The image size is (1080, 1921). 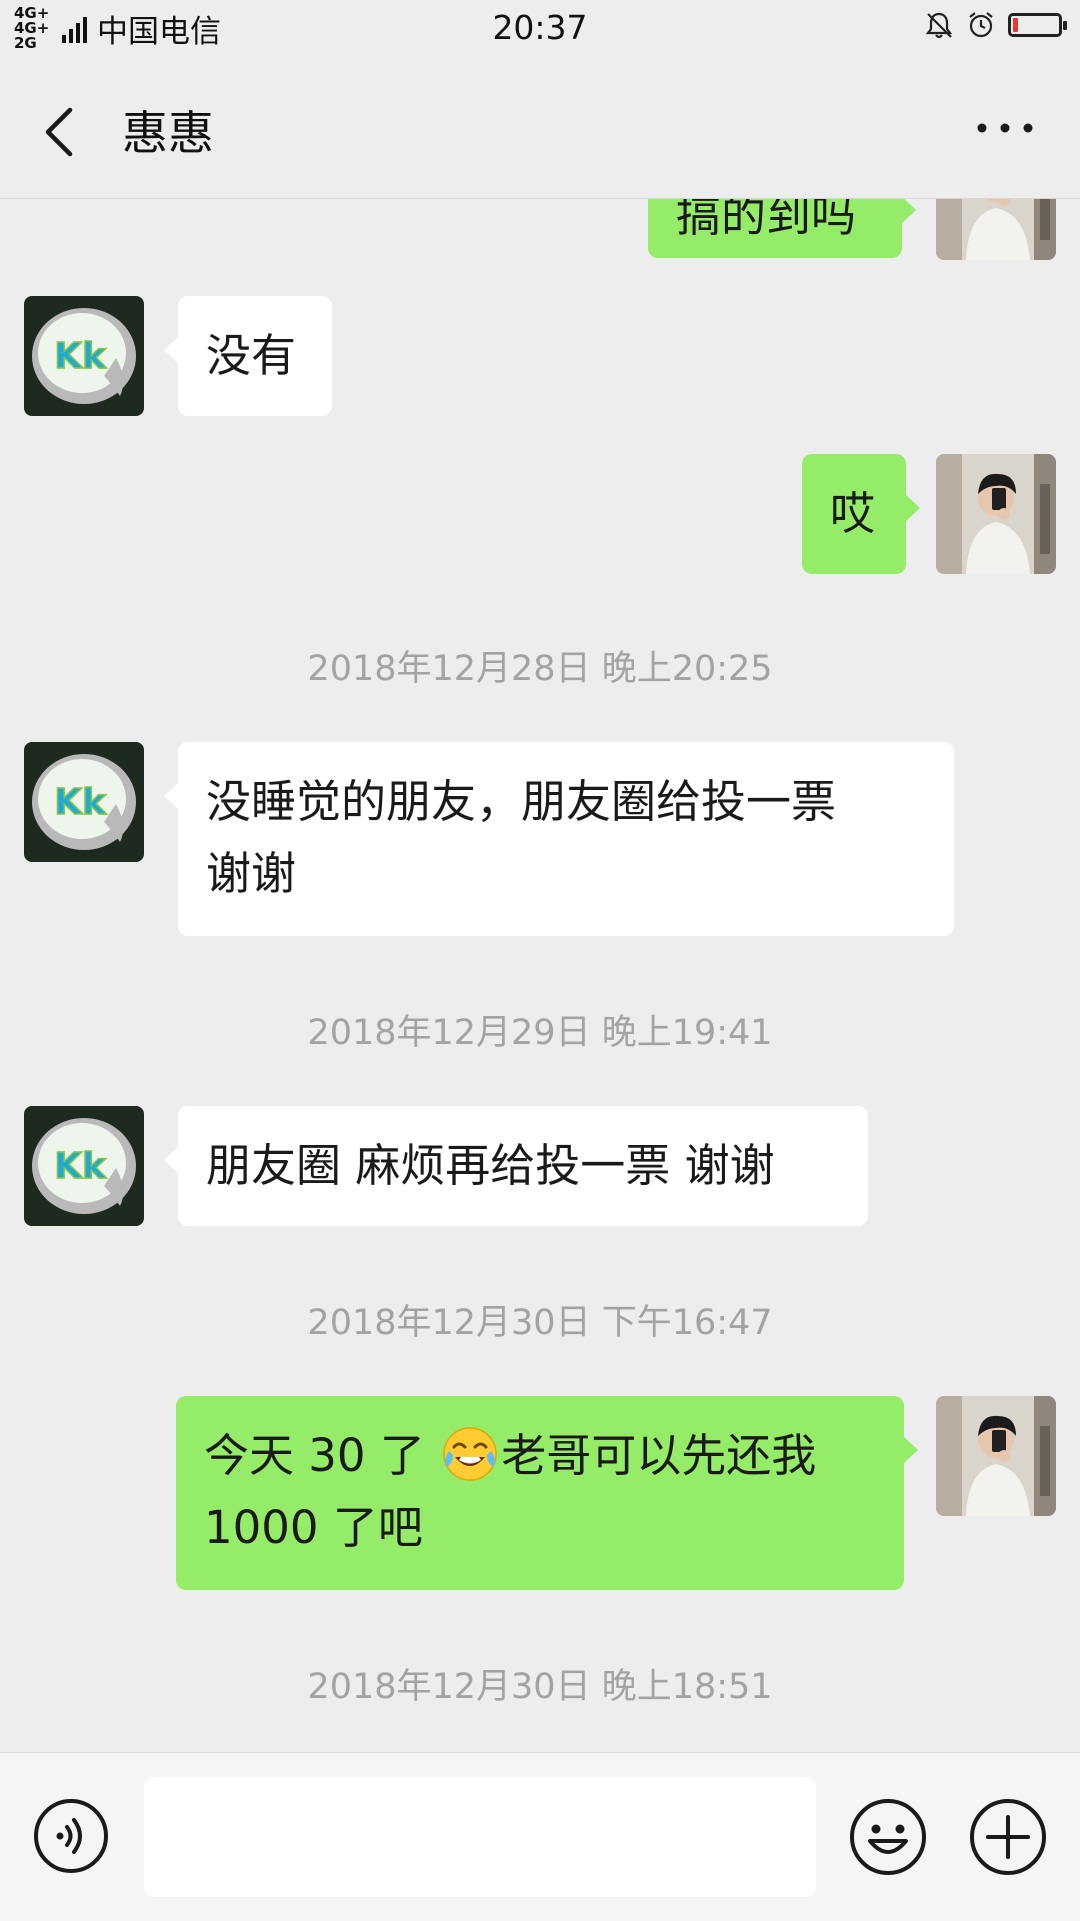 What do you see at coordinates (540, 1033) in the screenshot?
I see `message-timestamp: 2018年12月29日 晚上19:41` at bounding box center [540, 1033].